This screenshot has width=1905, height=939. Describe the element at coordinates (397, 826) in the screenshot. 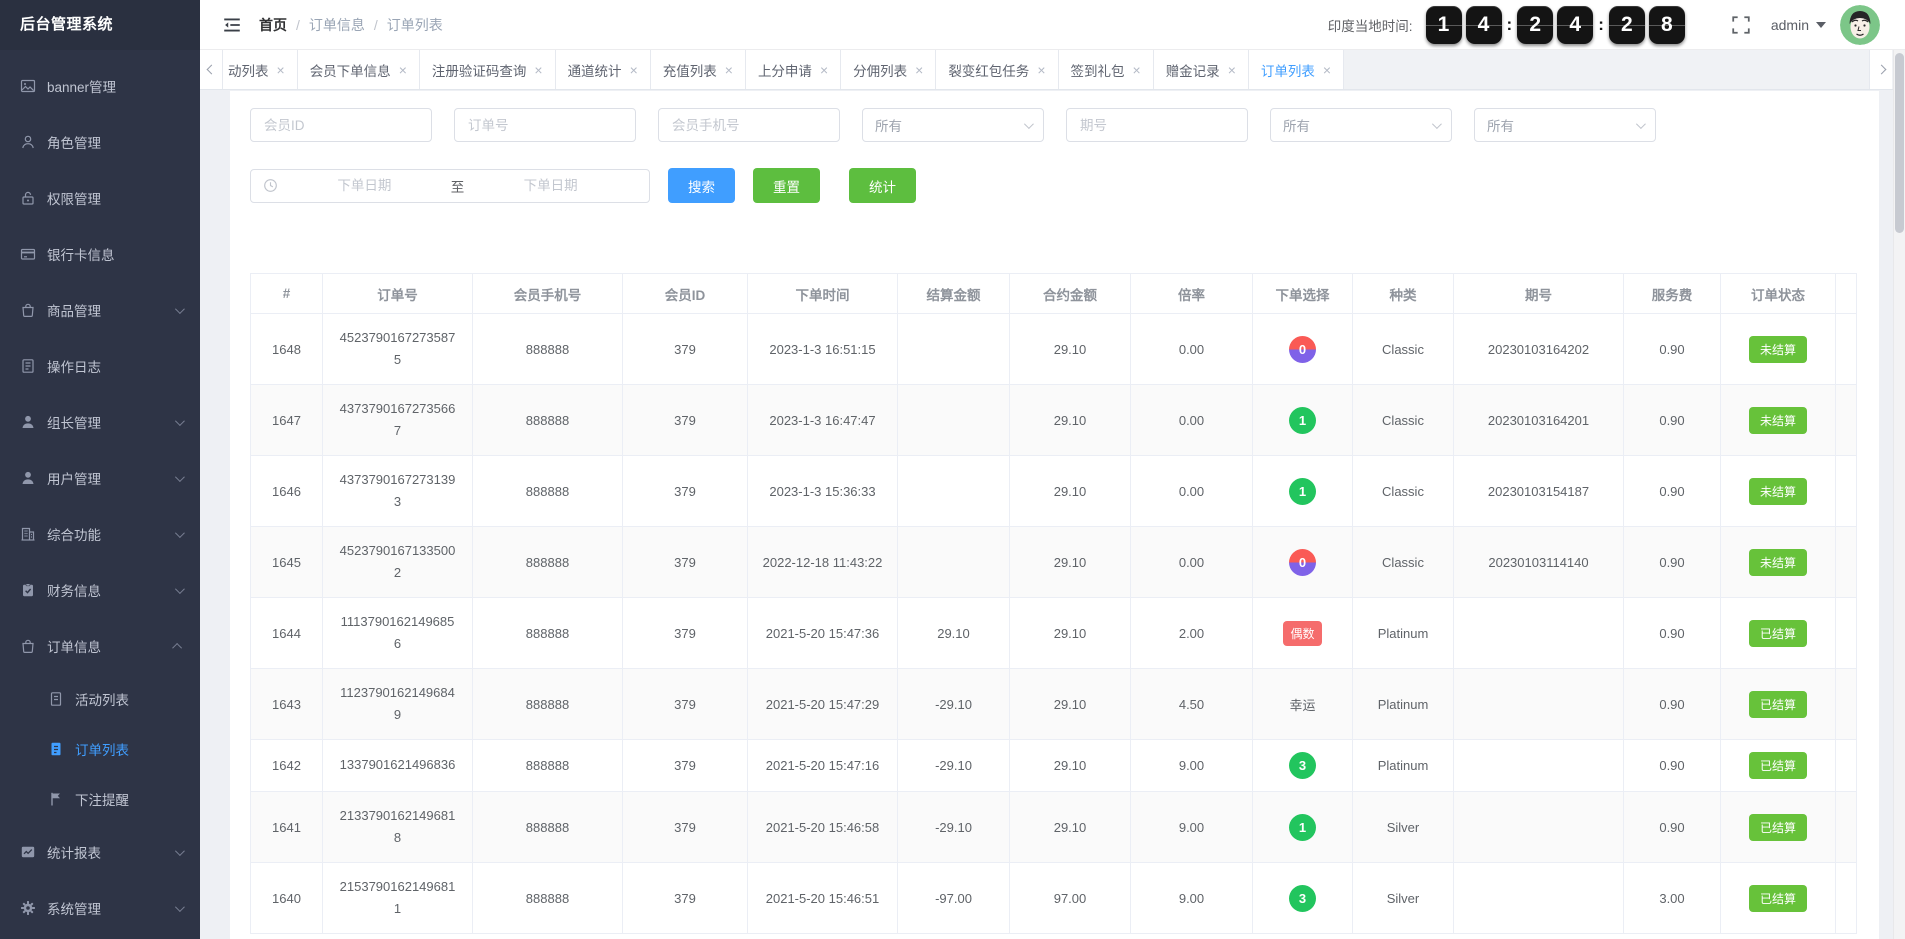

I see `cell-order-no: 21337901621496818` at that location.